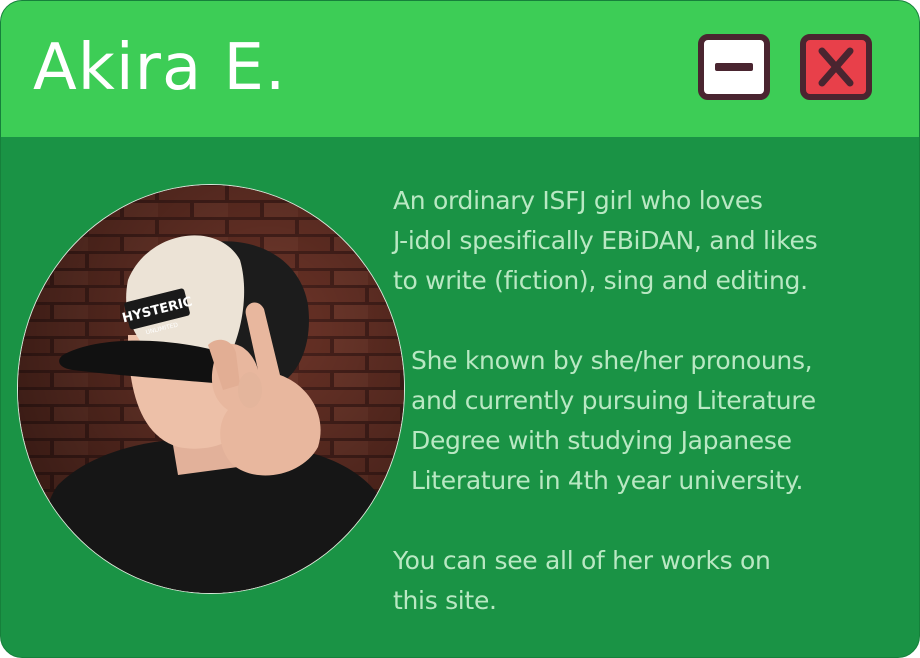 The image size is (920, 658). I want to click on bio-line: Degree with studying Japanese, so click(601, 440).